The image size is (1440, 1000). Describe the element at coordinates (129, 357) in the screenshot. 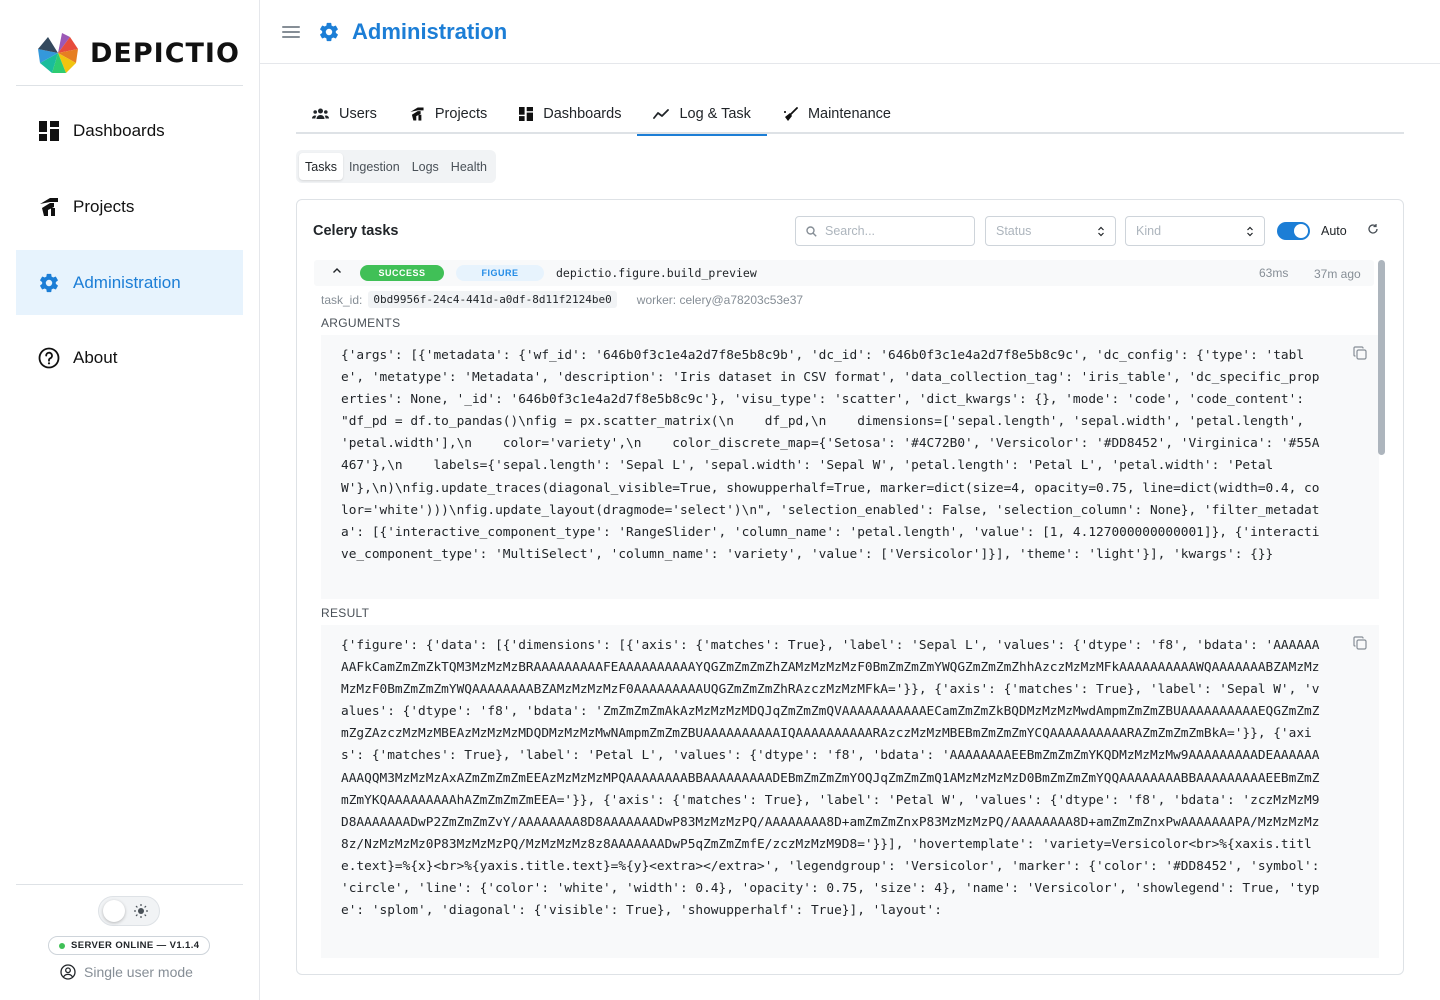

I see `sidebar-item-about: About` at that location.